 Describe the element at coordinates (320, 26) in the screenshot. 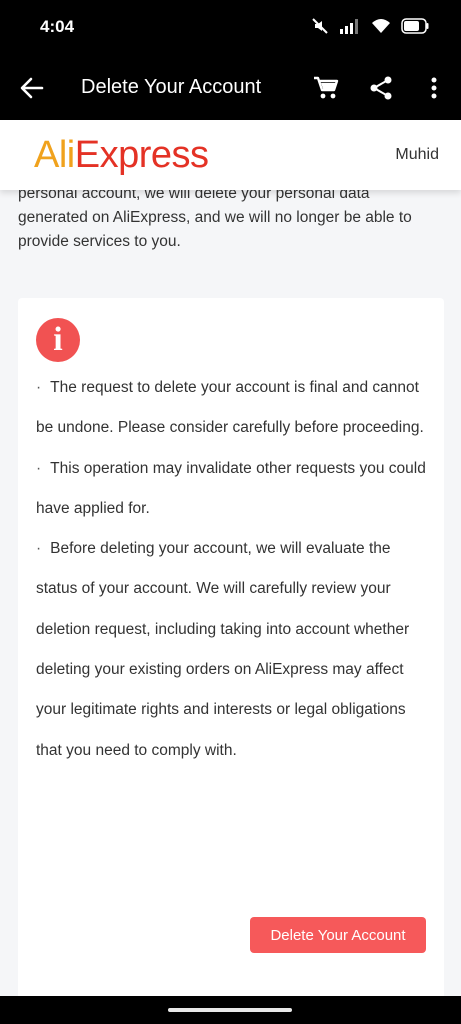

I see `mute-icon` at that location.